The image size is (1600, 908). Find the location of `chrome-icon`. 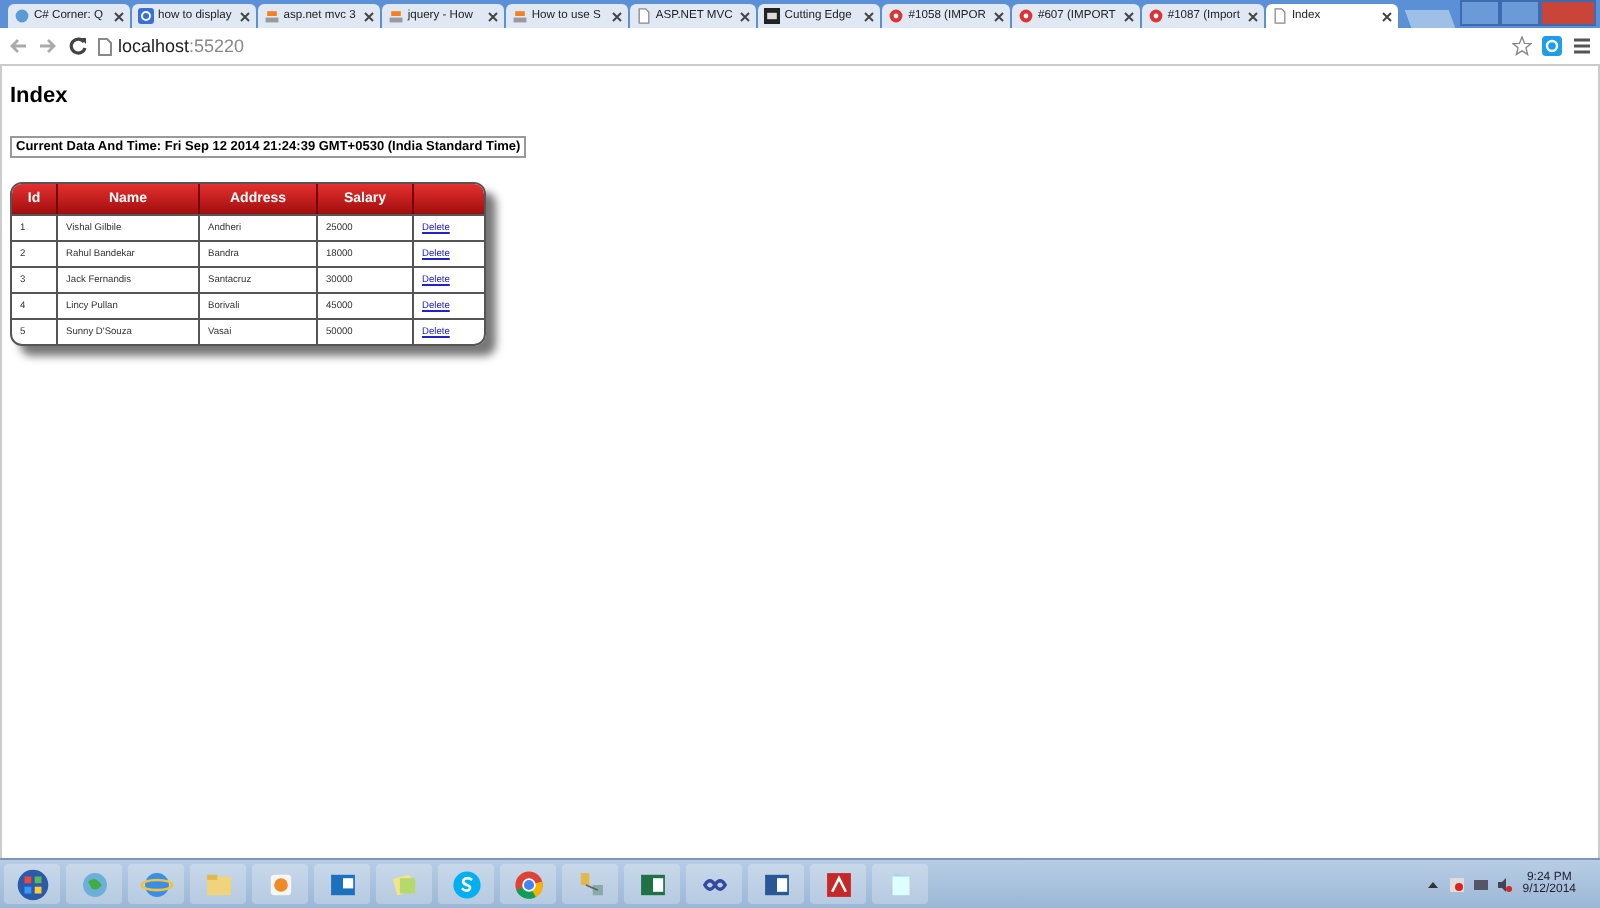

chrome-icon is located at coordinates (528, 884).